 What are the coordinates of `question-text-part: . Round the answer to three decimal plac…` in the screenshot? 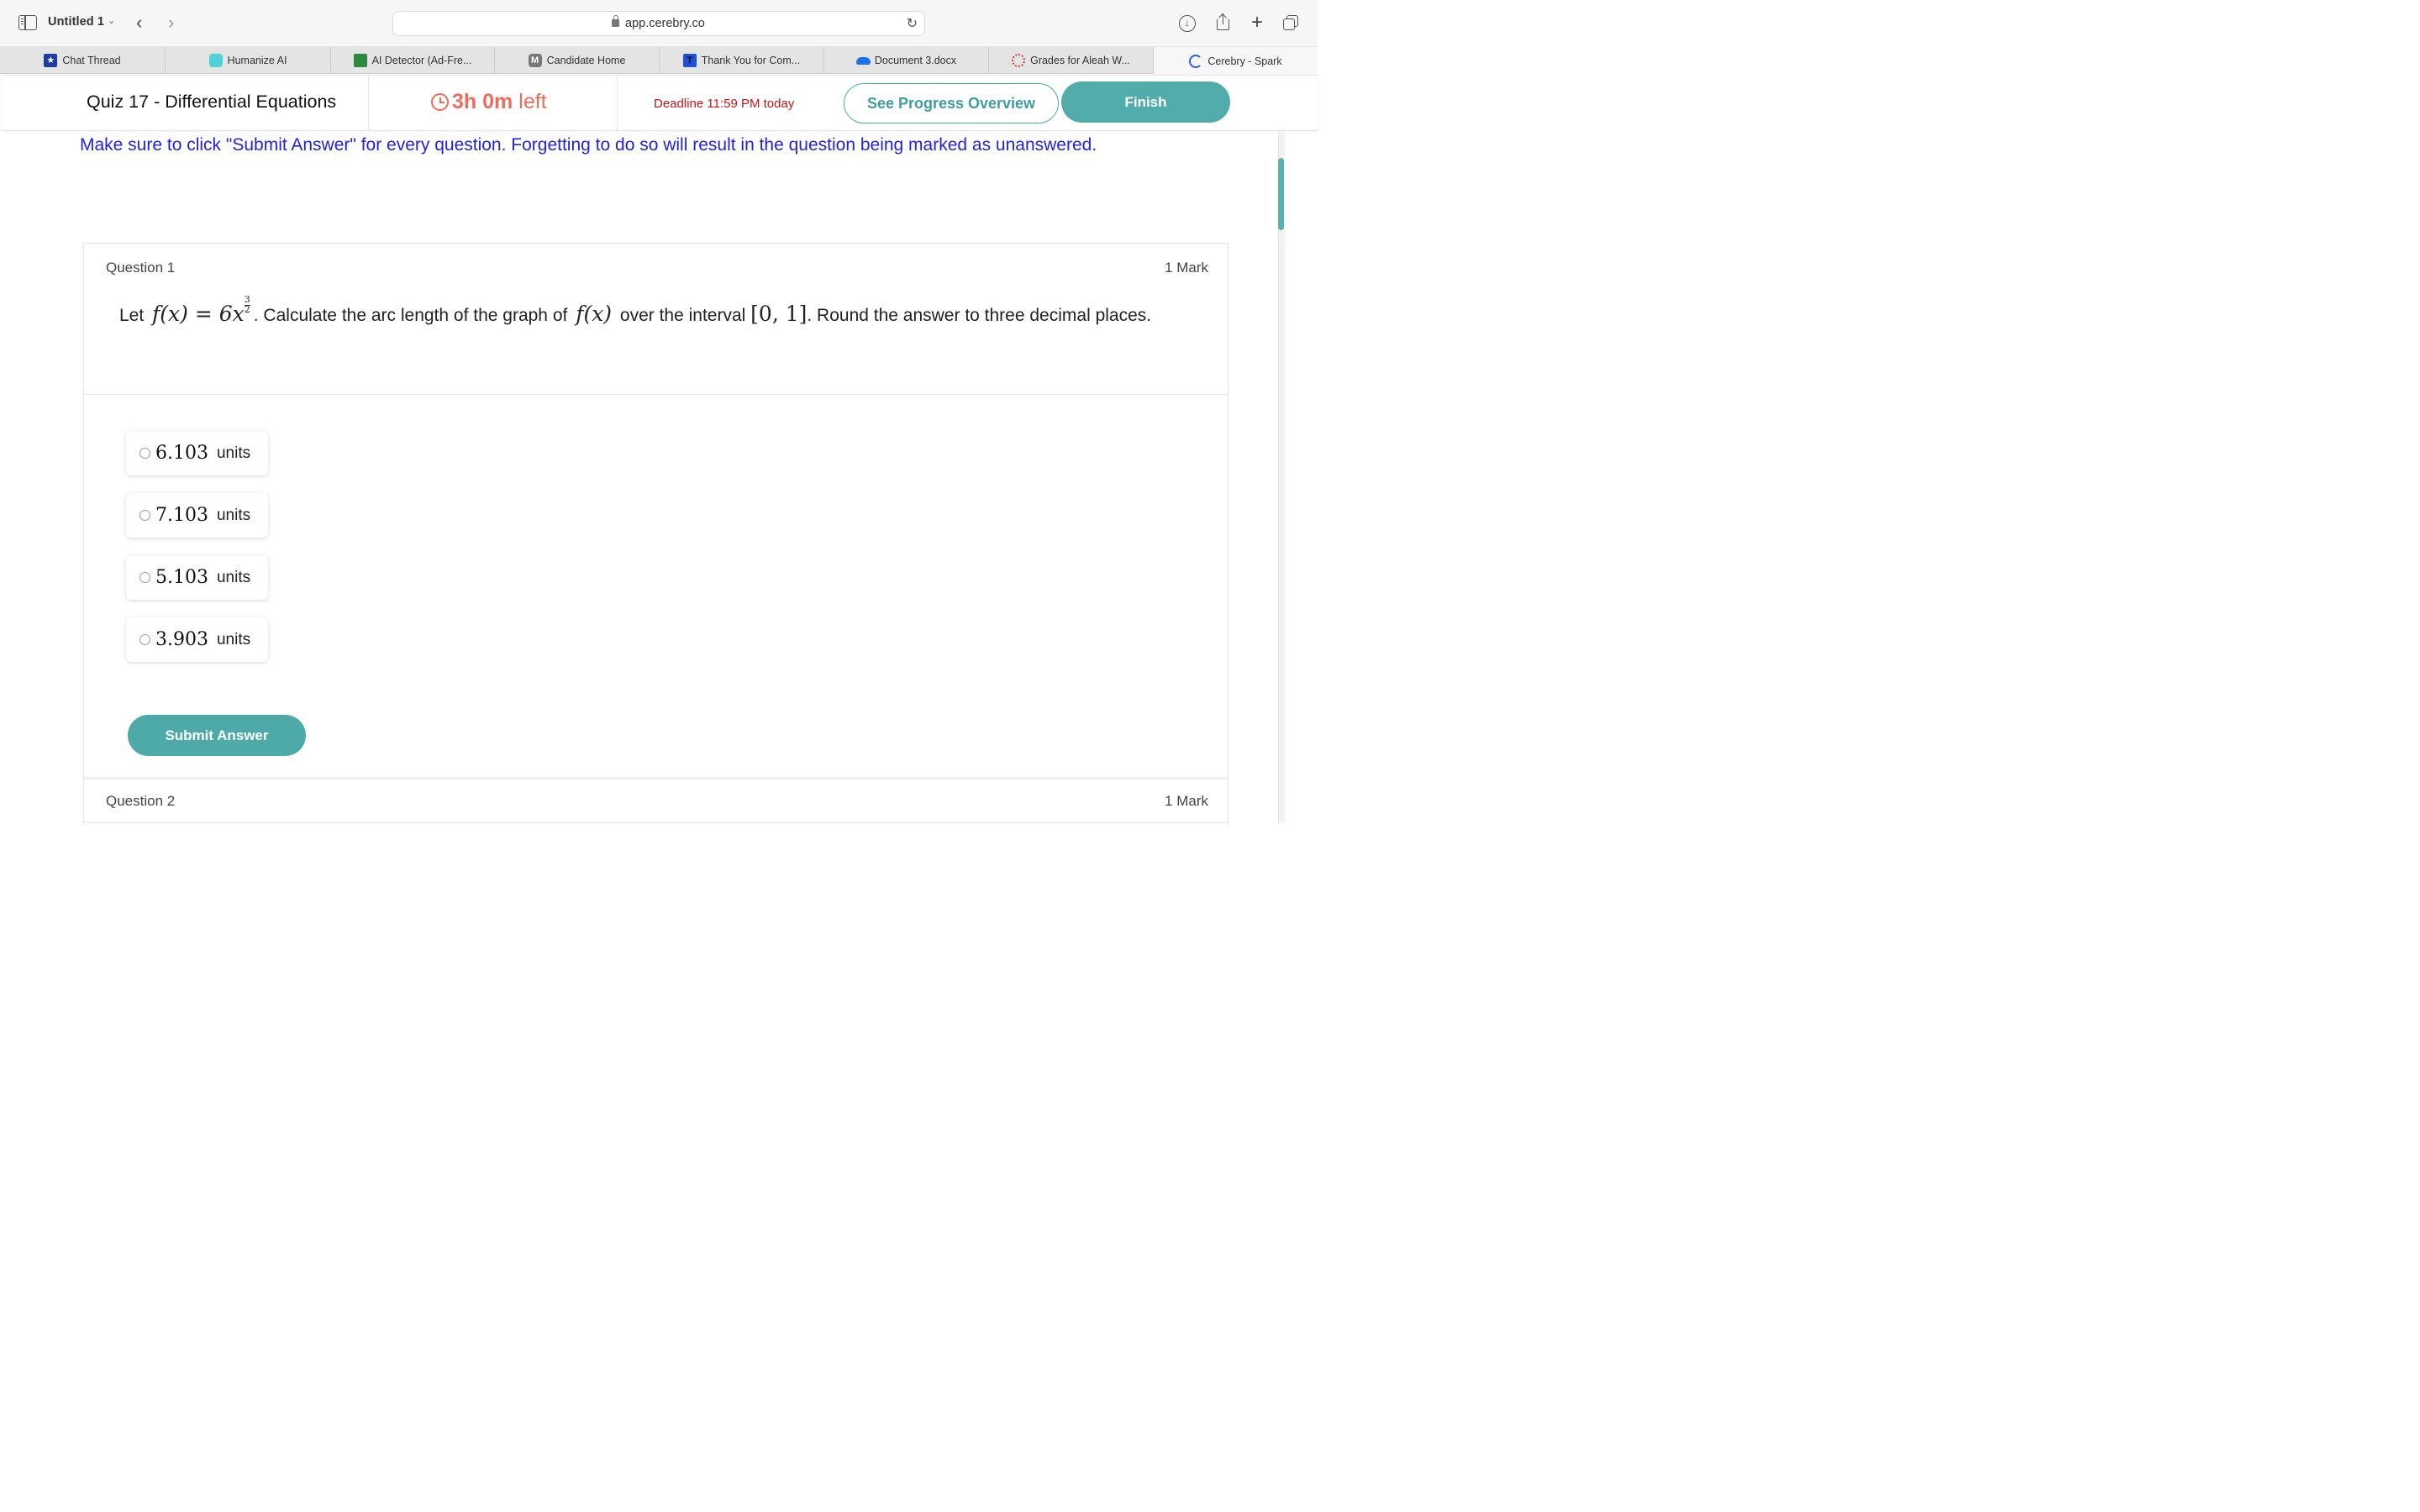 It's located at (980, 315).